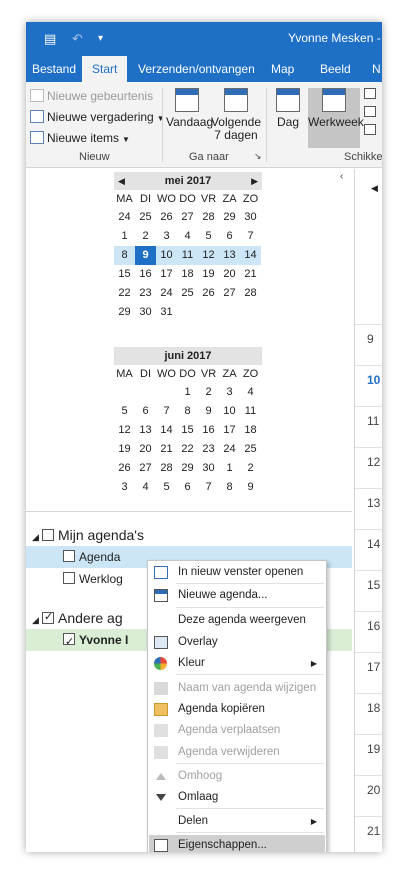 The height and width of the screenshot is (876, 407). I want to click on other-calendars-group: ◢ Andere ag, so click(77, 618).